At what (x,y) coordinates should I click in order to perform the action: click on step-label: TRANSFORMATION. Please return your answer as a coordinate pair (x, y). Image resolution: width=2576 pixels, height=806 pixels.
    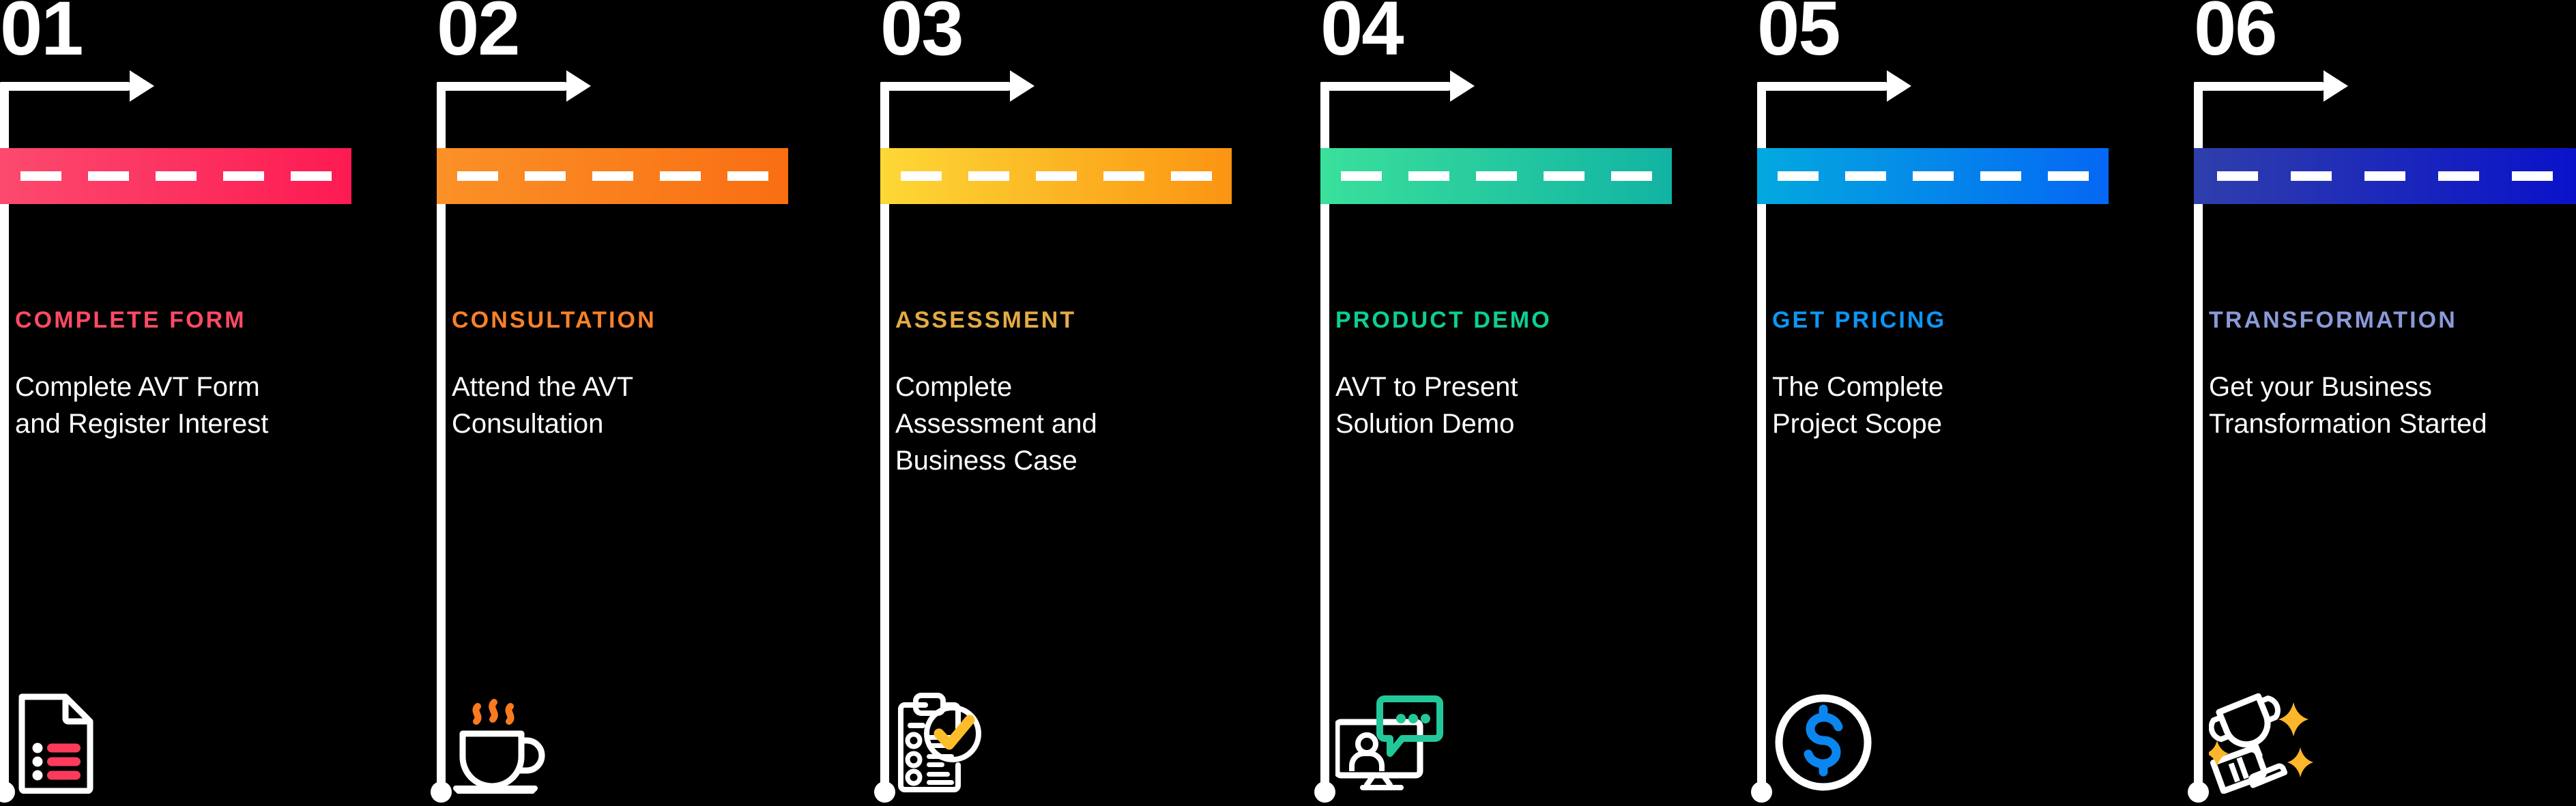
    Looking at the image, I should click on (2333, 320).